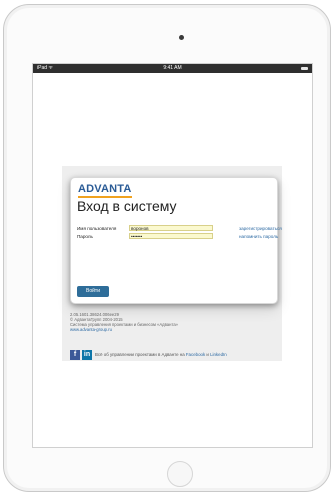 The width and height of the screenshot is (333, 496). I want to click on status-bar: iPad ᯤ 9:41 AM, so click(172, 68).